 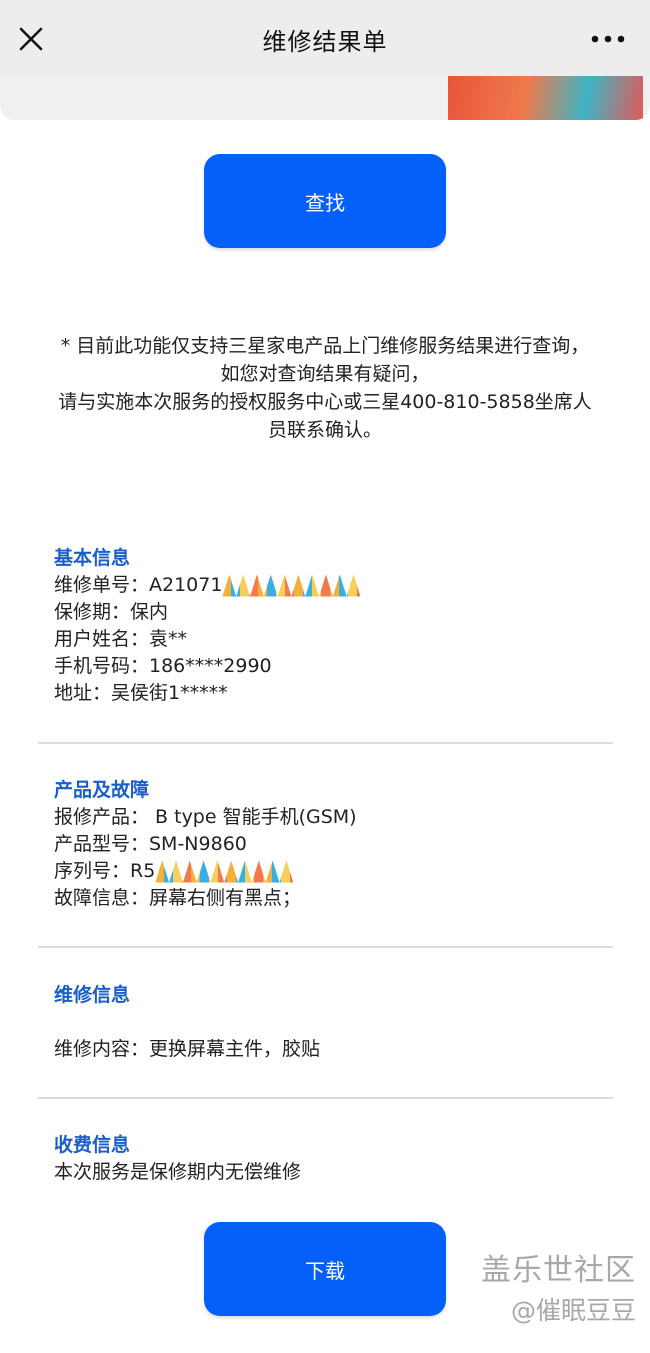 I want to click on section-title: 收费信息, so click(x=92, y=1145).